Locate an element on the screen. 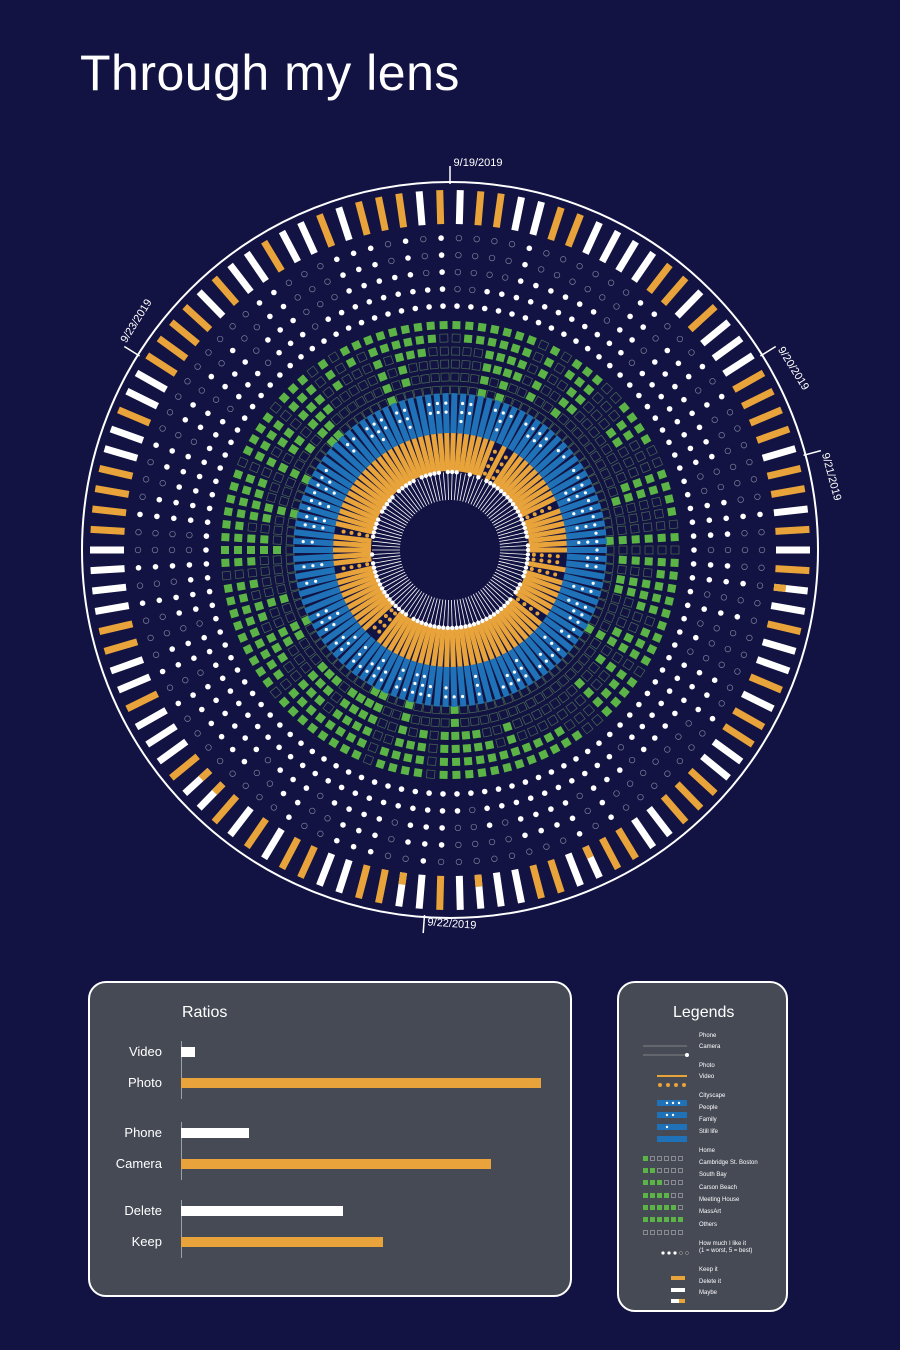 The image size is (900, 1350). camera-dot is located at coordinates (373, 563).